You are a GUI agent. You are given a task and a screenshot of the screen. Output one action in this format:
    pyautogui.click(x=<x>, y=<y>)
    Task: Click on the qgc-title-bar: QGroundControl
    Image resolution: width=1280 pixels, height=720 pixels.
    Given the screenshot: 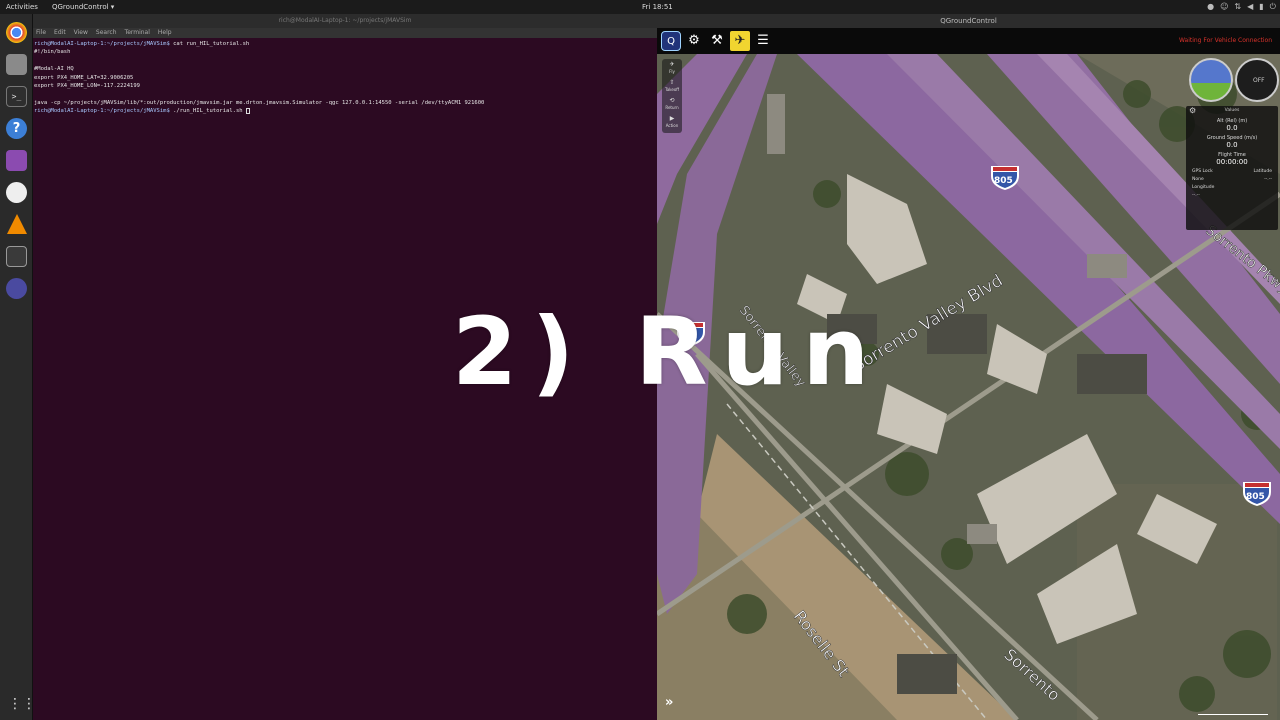 What is the action you would take?
    pyautogui.click(x=968, y=21)
    